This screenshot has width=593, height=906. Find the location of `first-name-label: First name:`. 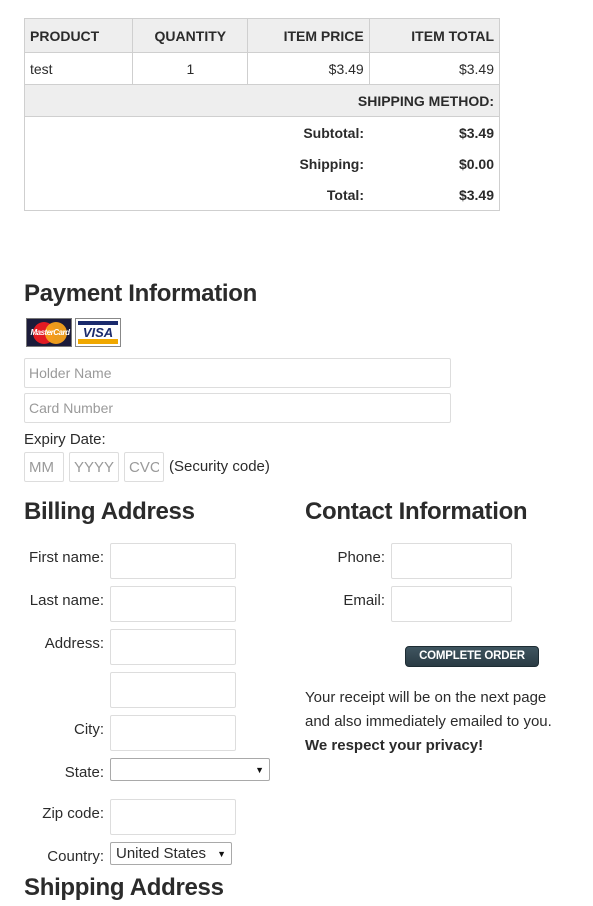

first-name-label: First name: is located at coordinates (66, 557).